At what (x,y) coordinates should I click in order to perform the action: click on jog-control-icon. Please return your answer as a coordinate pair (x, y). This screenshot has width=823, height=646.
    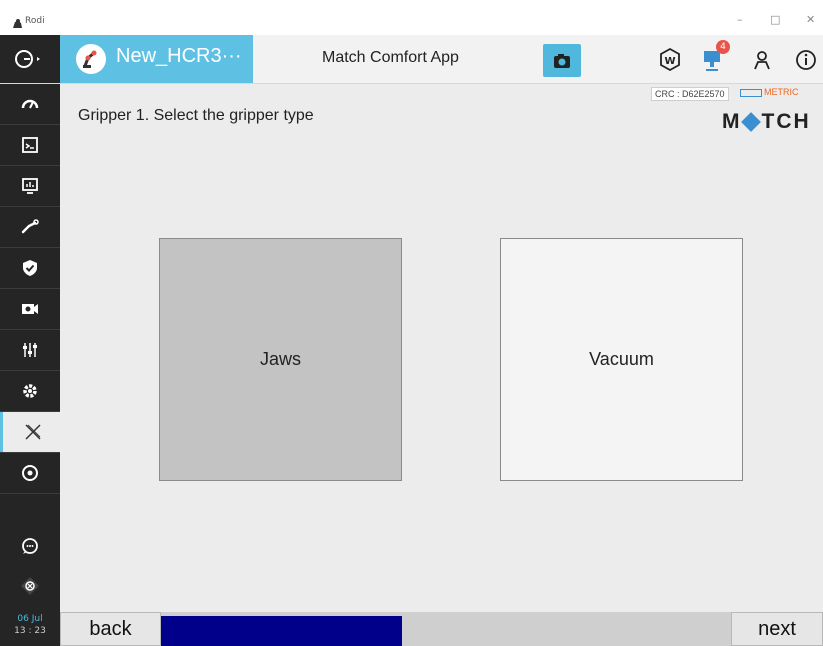
    Looking at the image, I should click on (30, 586).